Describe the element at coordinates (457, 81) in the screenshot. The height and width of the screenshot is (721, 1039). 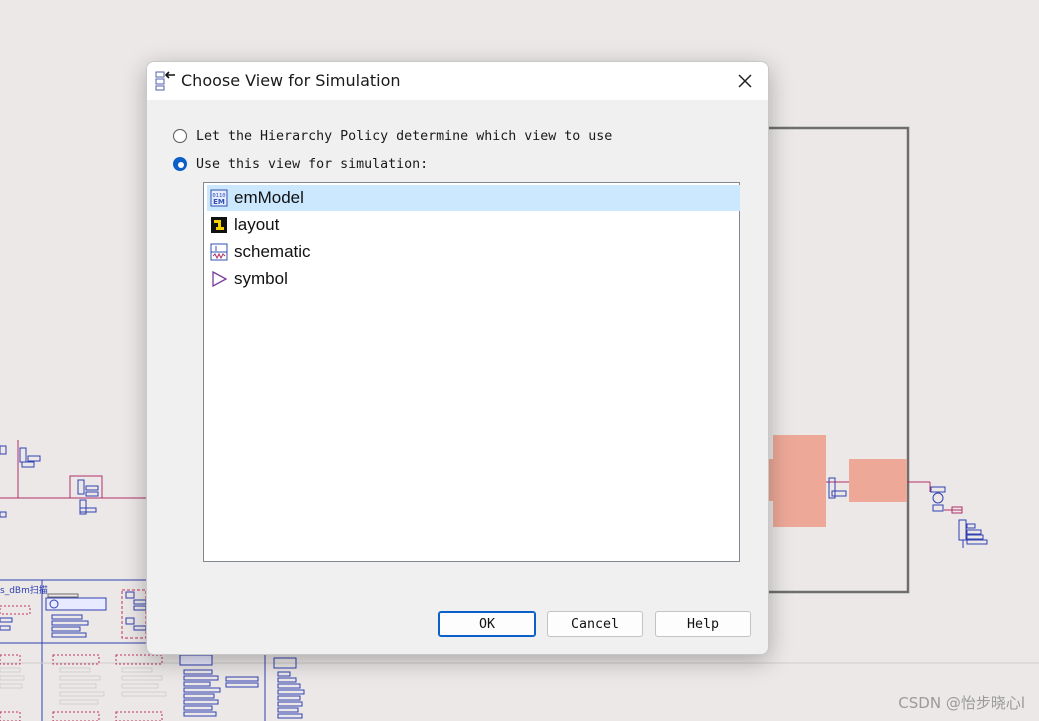
I see `title-bar: Choose View for Simulation` at that location.